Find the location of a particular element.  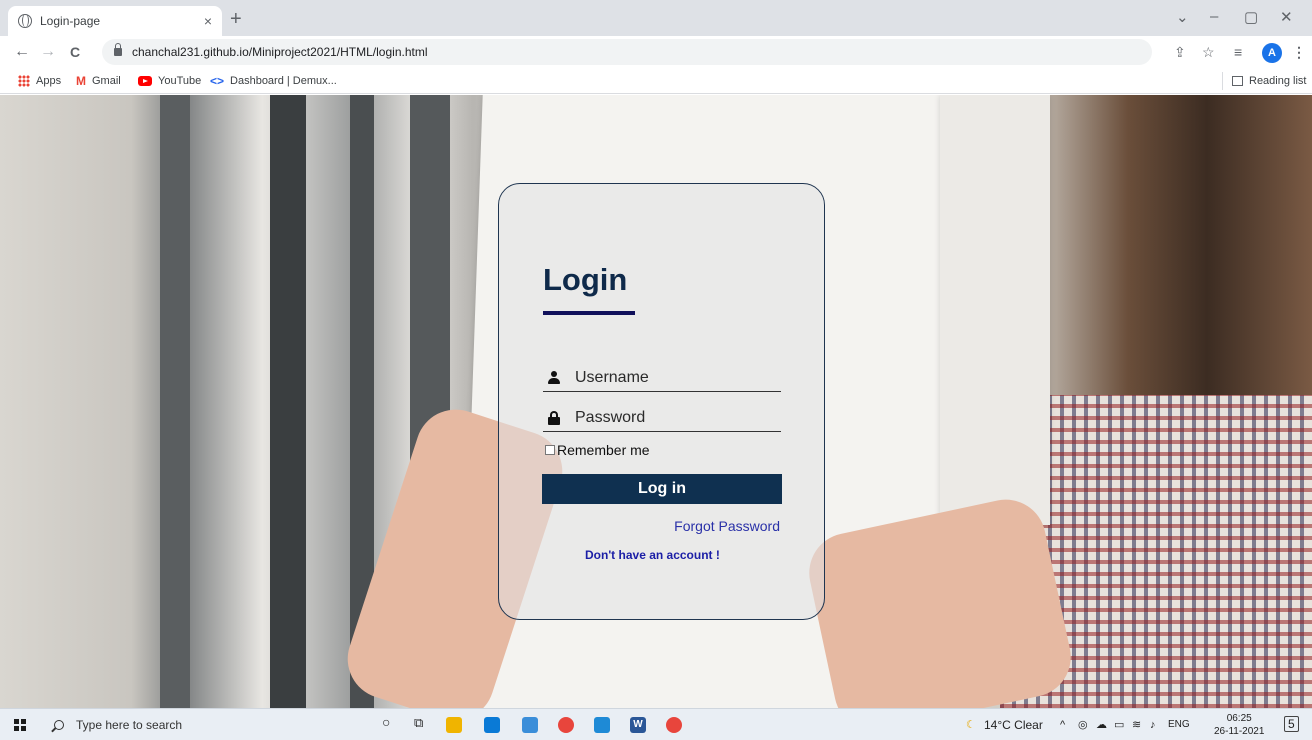

username-field is located at coordinates (662, 378).